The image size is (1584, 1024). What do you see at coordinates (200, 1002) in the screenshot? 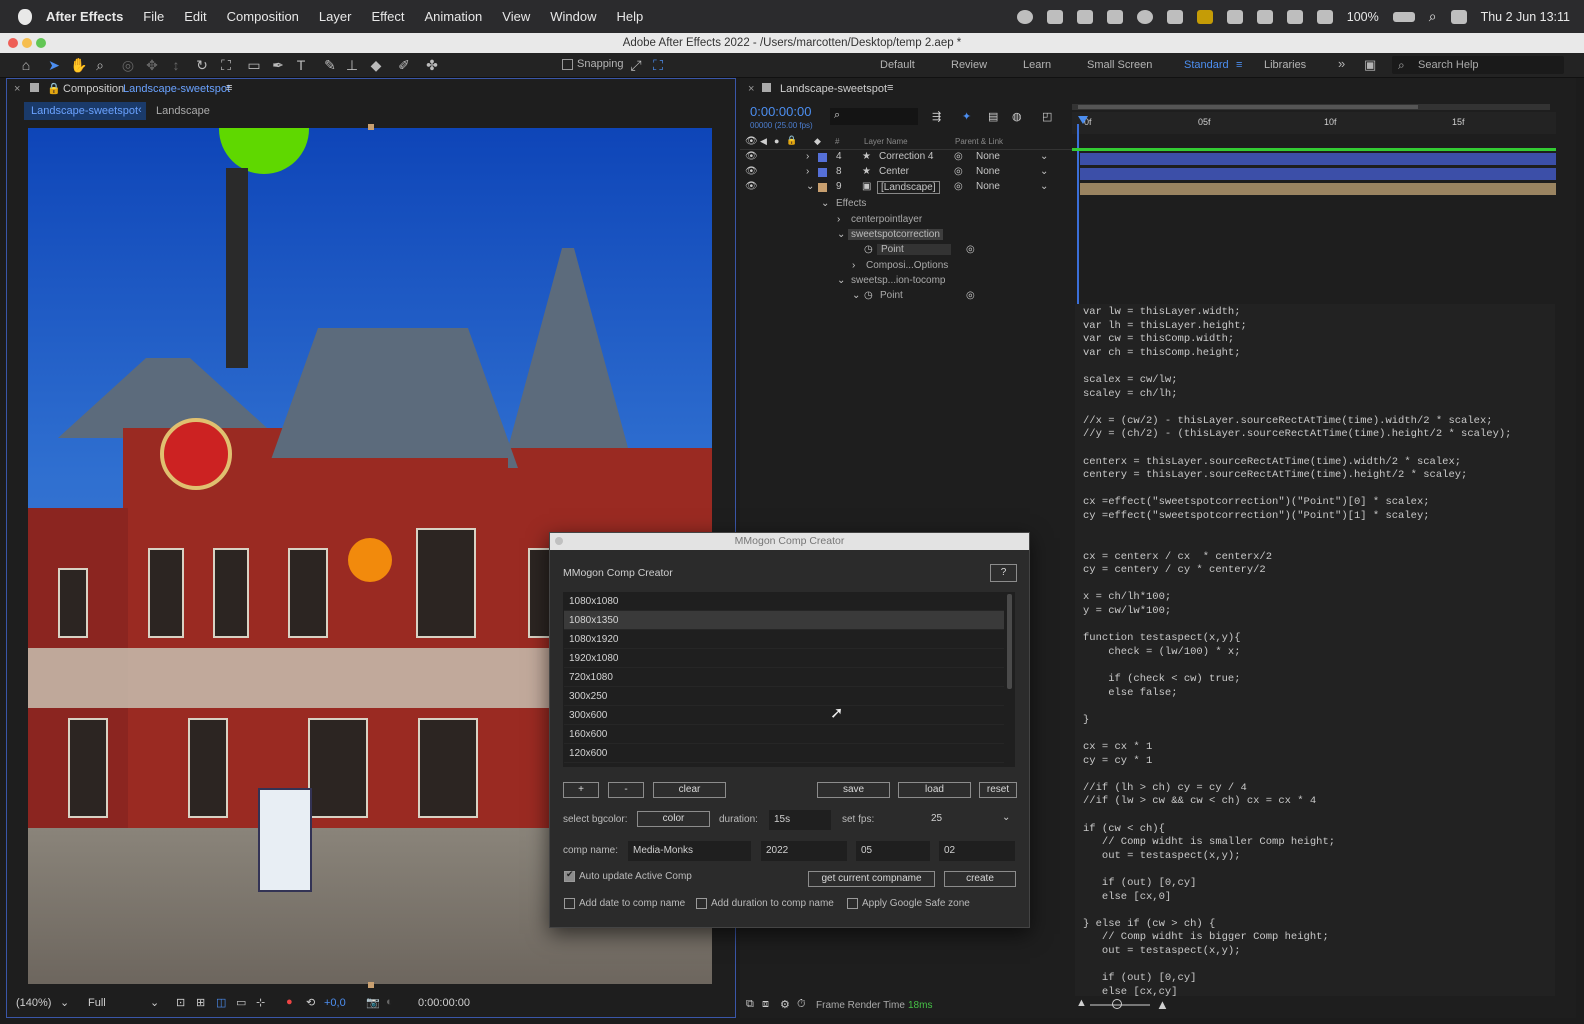
I see `transparency-grid-icon: ⊞` at bounding box center [200, 1002].